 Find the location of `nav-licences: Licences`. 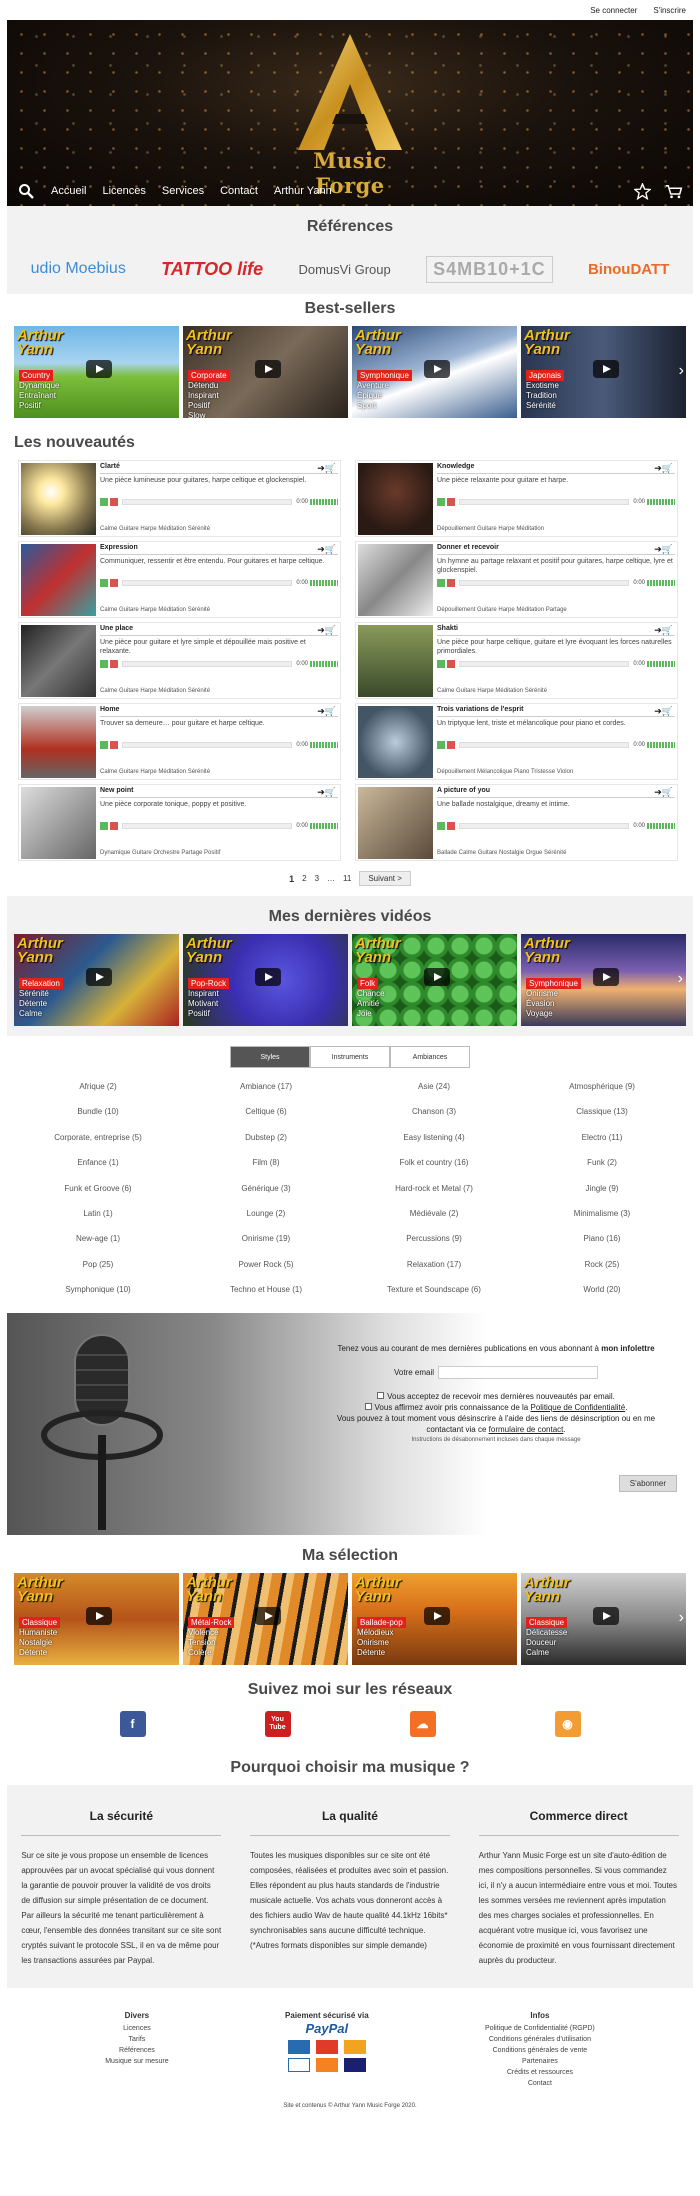

nav-licences: Licences is located at coordinates (123, 191).